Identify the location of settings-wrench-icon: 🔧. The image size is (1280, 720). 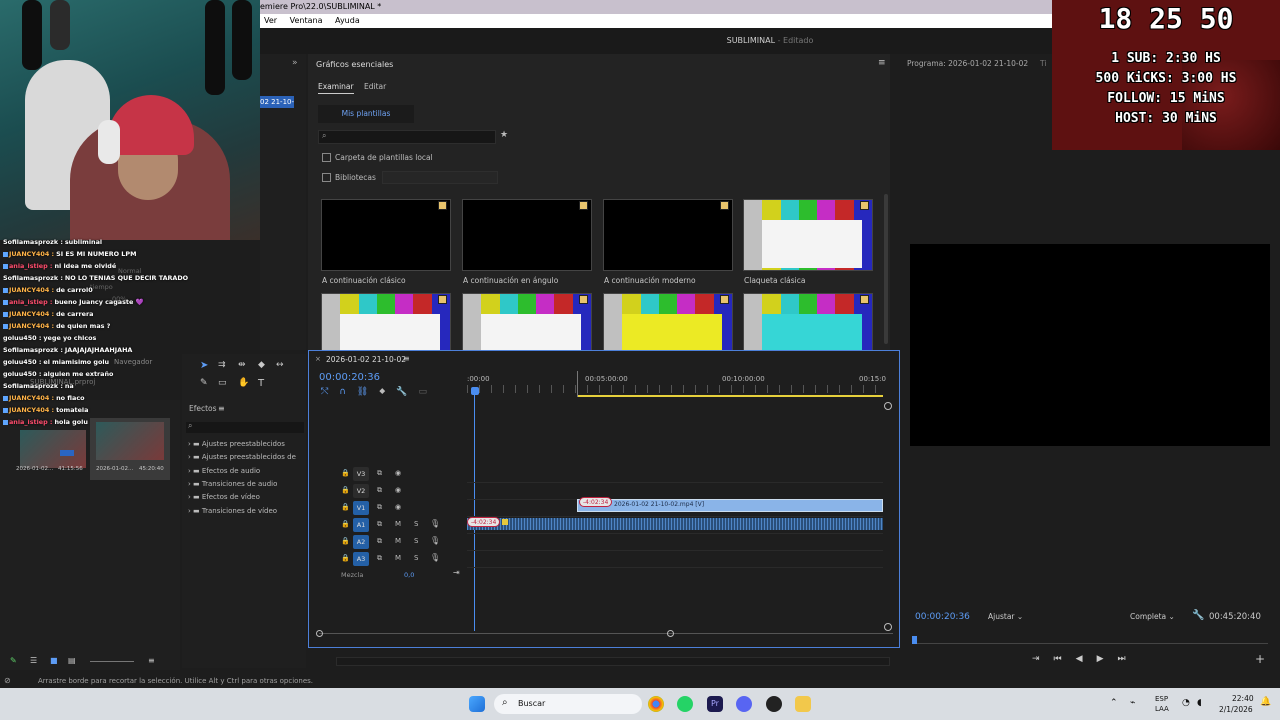
(407, 392).